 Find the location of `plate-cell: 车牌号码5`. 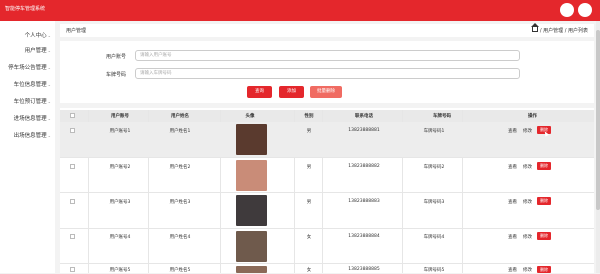

plate-cell: 车牌号码5 is located at coordinates (434, 270).